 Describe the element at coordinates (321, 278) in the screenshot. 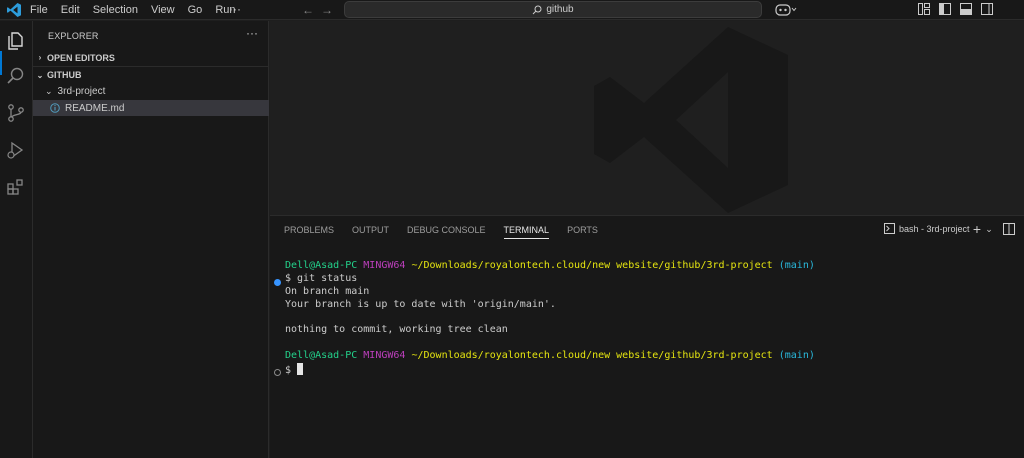

I see `terminal-command-line: $ git status` at that location.